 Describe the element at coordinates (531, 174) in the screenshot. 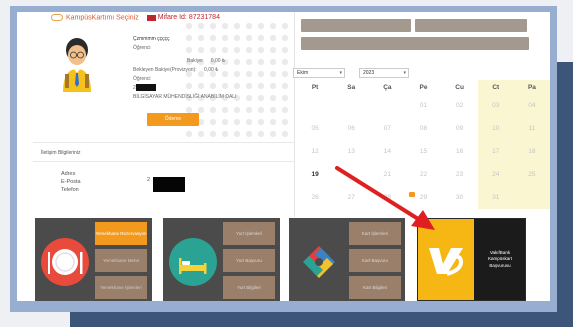

I see `calendar-day: 25` at that location.